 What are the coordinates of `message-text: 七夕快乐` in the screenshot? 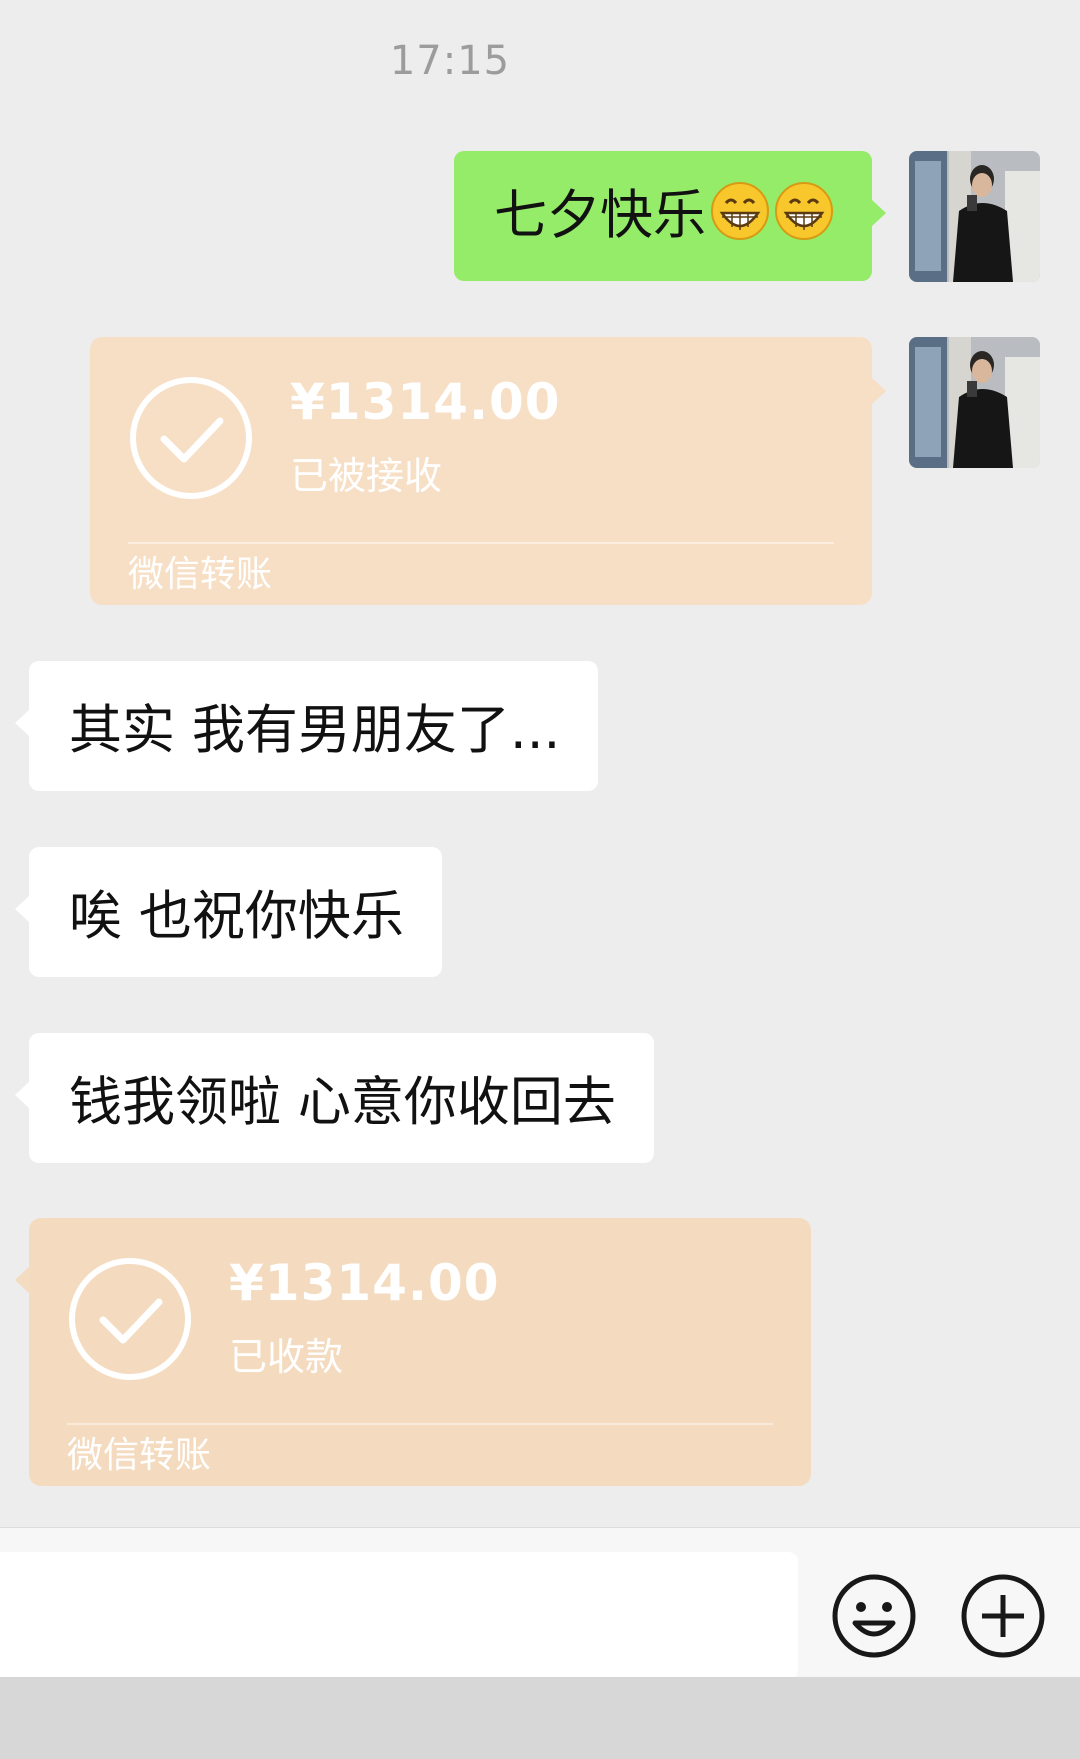 It's located at (600, 215).